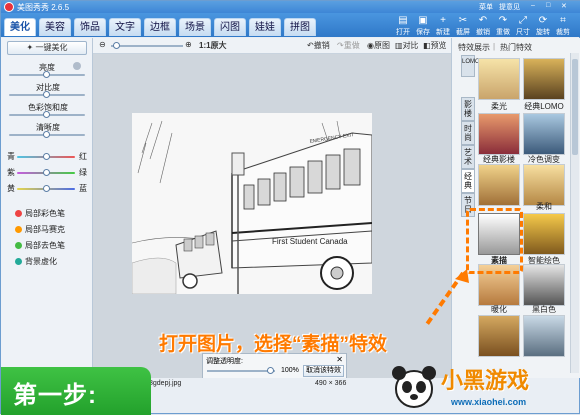 This screenshot has width=580, height=415. Describe the element at coordinates (443, 26) in the screenshot. I see `new-button: + 新建` at that location.